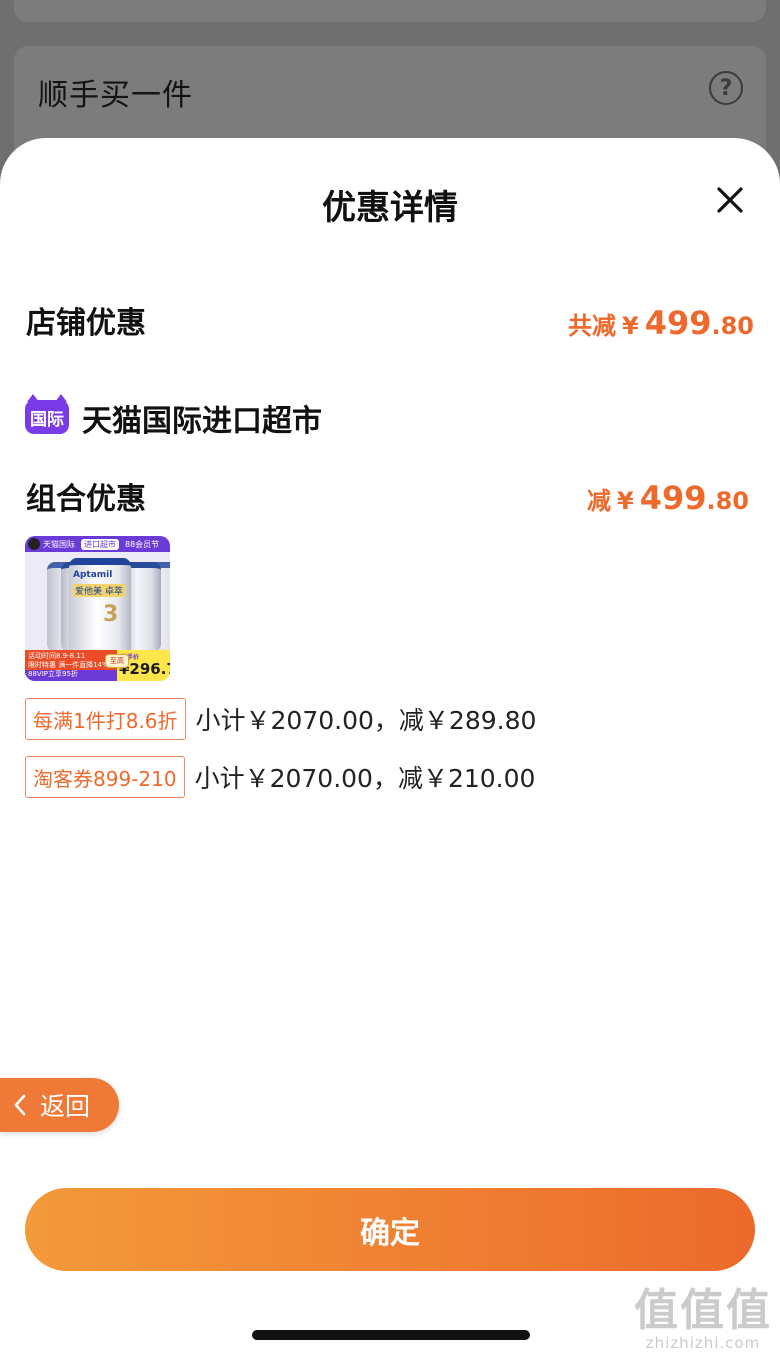  Describe the element at coordinates (730, 200) in the screenshot. I see `close-icon` at that location.